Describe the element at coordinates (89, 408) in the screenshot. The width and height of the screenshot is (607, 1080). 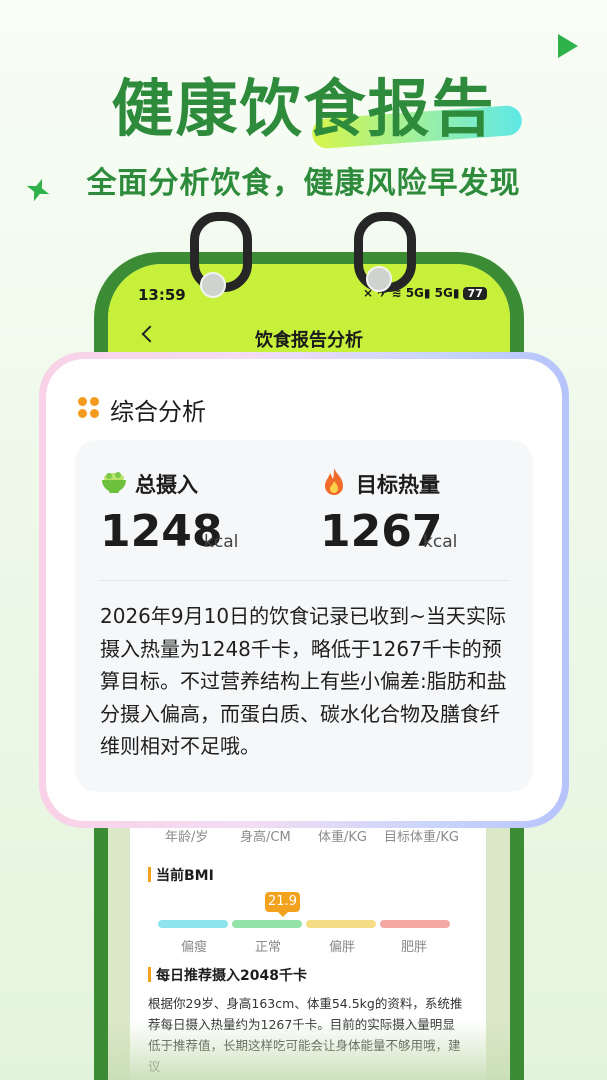
I see `four-dot-icon` at that location.